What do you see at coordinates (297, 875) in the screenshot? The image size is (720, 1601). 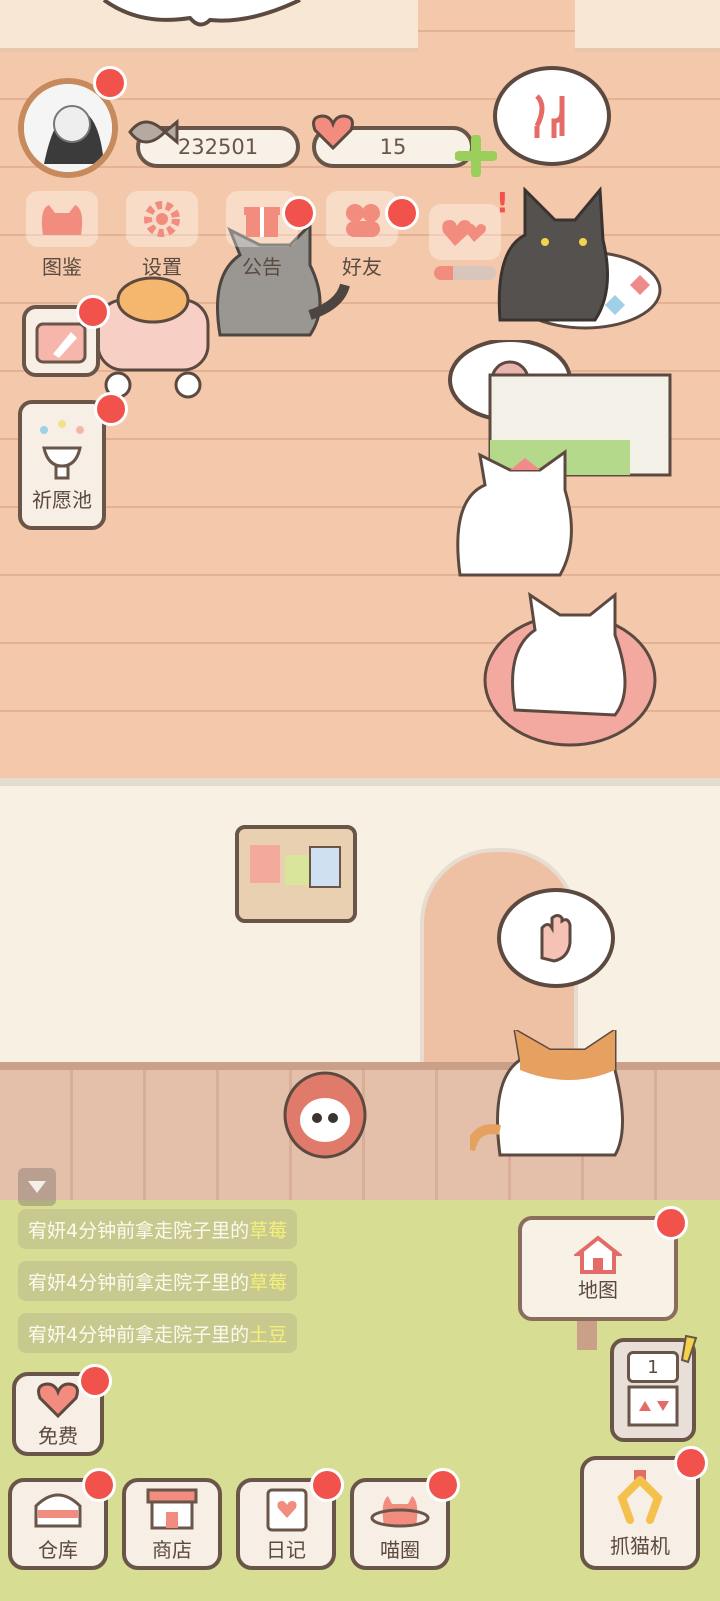 I see `bulletin-board` at bounding box center [297, 875].